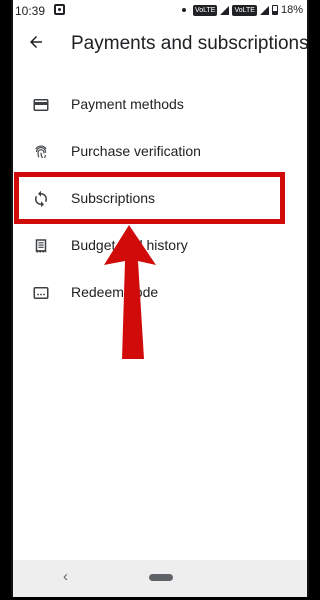 Image resolution: width=320 pixels, height=600 pixels. I want to click on home-pill-icon, so click(161, 577).